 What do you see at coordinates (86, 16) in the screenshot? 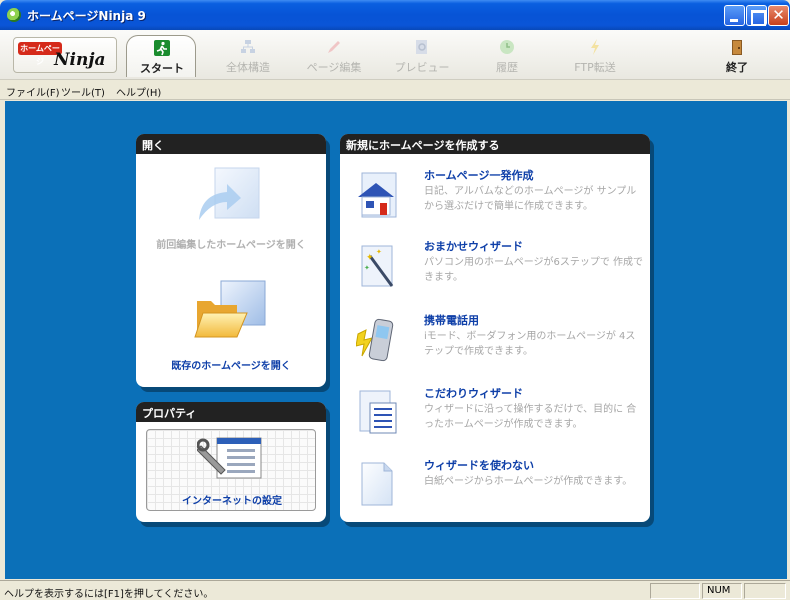
I see `window-title: ホームページNinja 9` at bounding box center [86, 16].